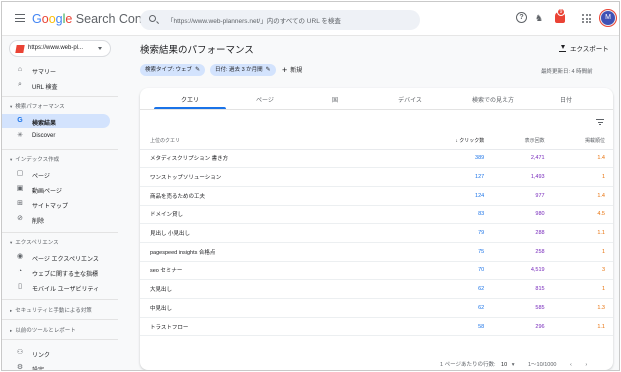 The image size is (621, 372). I want to click on table-row: 大見出し 62 815 1, so click(376, 289).